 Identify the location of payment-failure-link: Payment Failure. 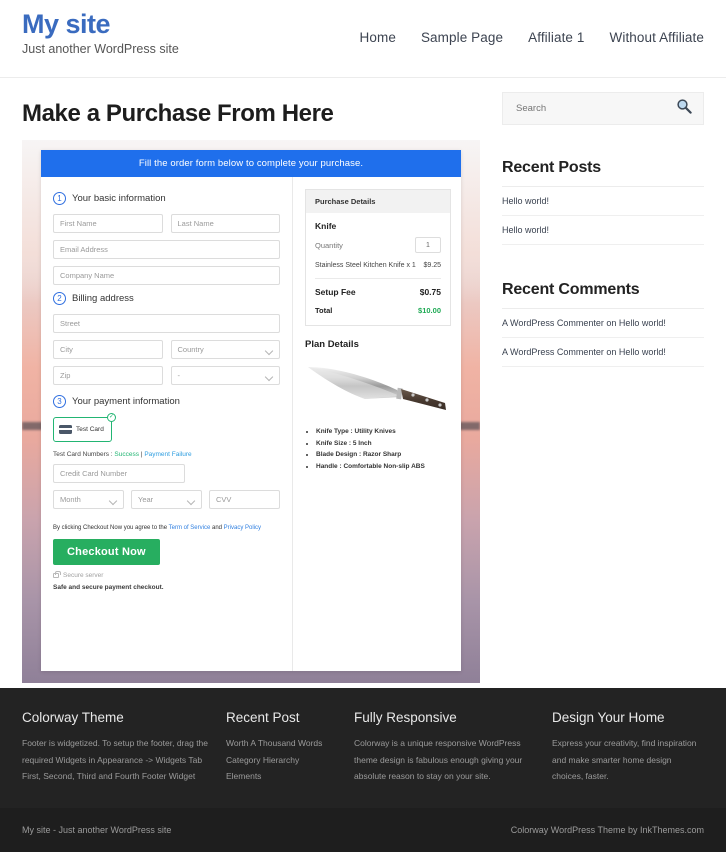
(167, 454).